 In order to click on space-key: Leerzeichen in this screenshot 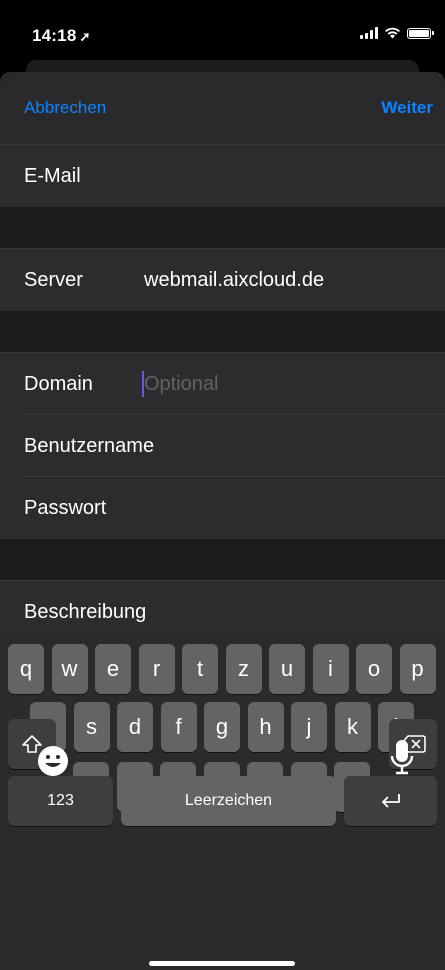, I will do `click(228, 801)`.